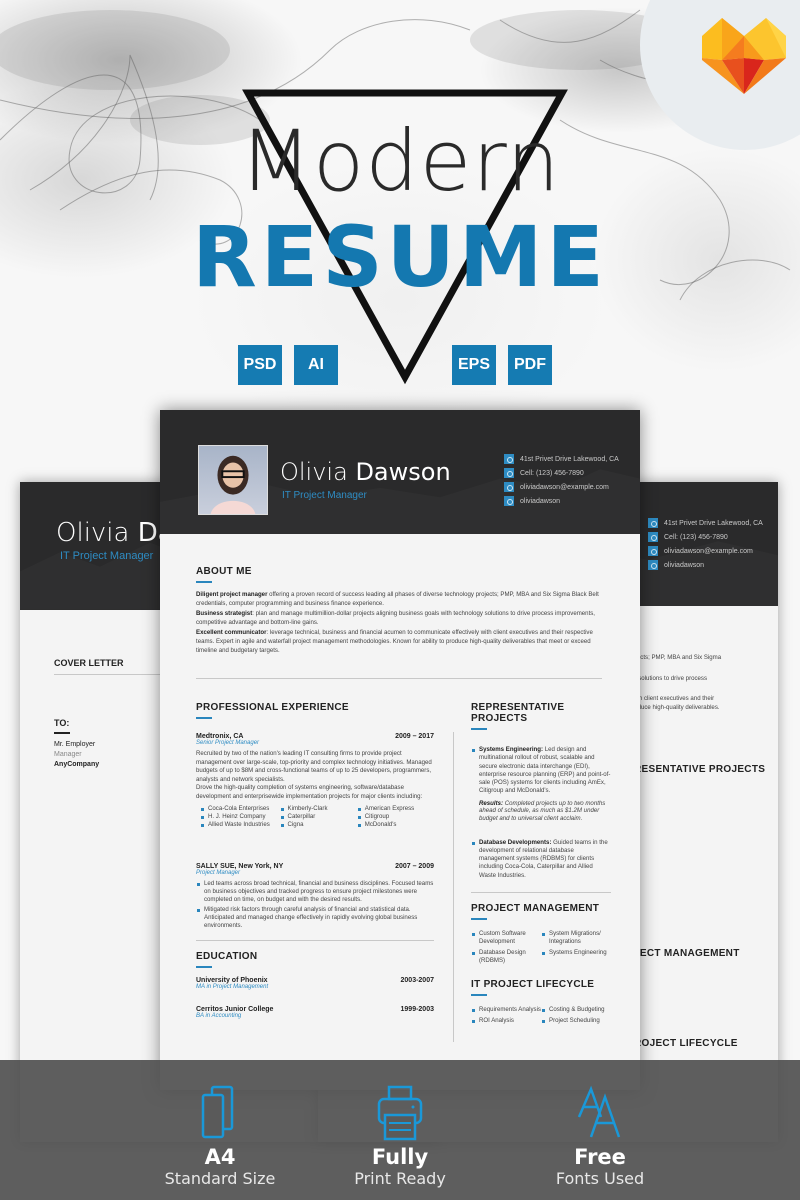 This screenshot has height=1200, width=800. I want to click on feature-title: Free, so click(600, 1157).